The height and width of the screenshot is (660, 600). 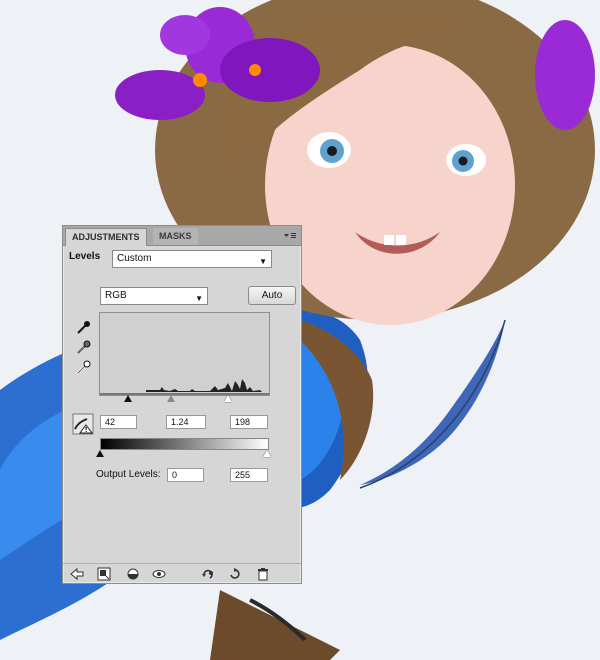 I want to click on trash-icon, so click(x=263, y=574).